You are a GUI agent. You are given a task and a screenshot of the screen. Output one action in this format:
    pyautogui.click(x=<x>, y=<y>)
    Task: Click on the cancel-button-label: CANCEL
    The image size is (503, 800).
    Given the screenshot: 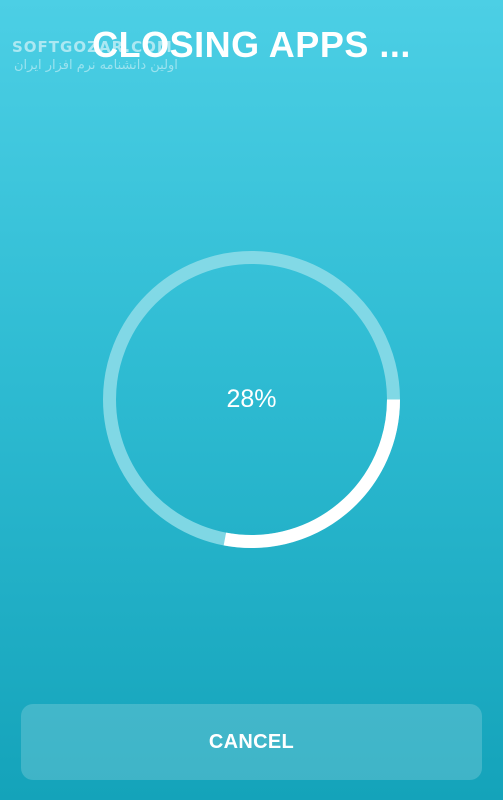 What is the action you would take?
    pyautogui.click(x=251, y=741)
    